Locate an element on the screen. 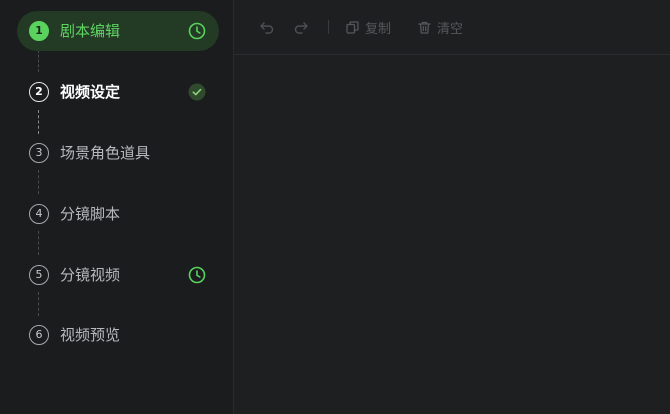  step-item-video-preview: 6 视频预览 is located at coordinates (118, 335).